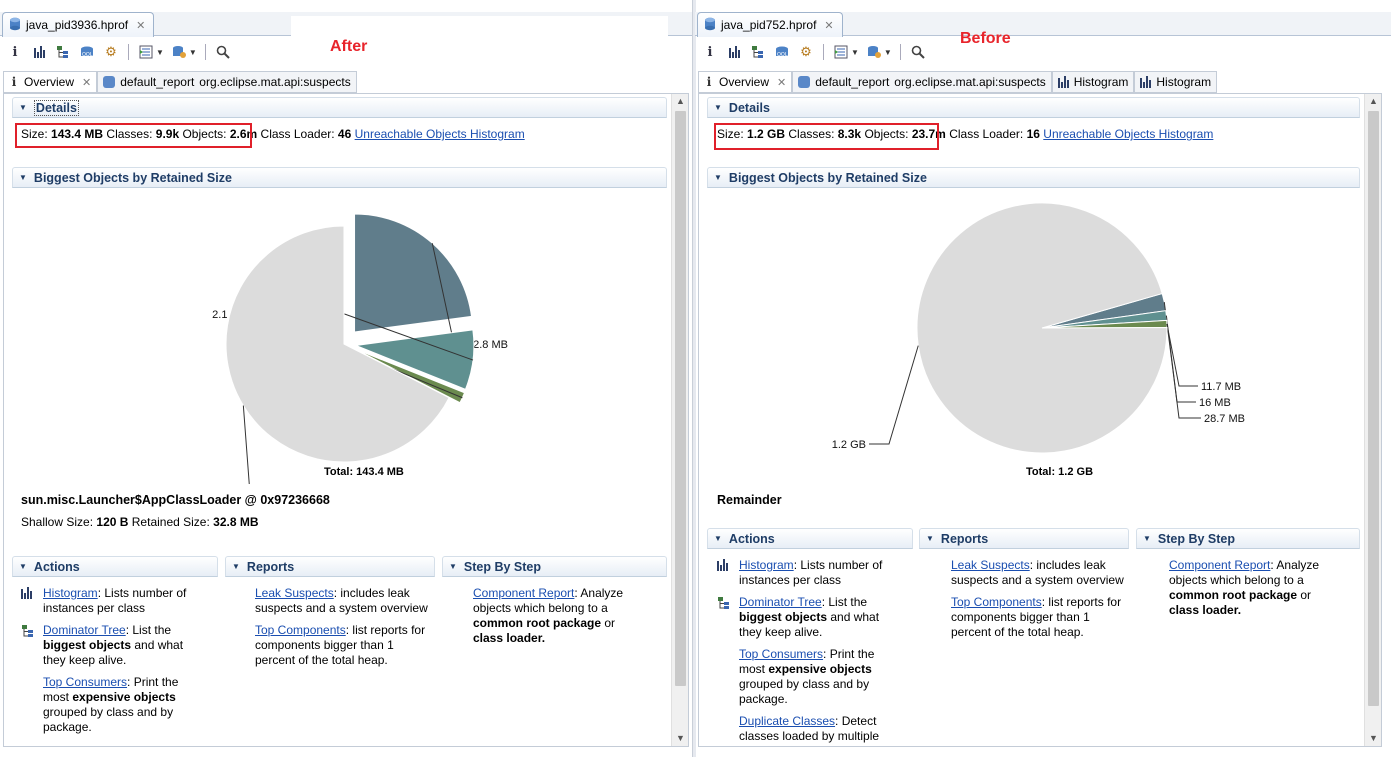 This screenshot has width=1391, height=757. Describe the element at coordinates (1060, 472) in the screenshot. I see `chart-total-label: Total: 1.2 GB` at that location.